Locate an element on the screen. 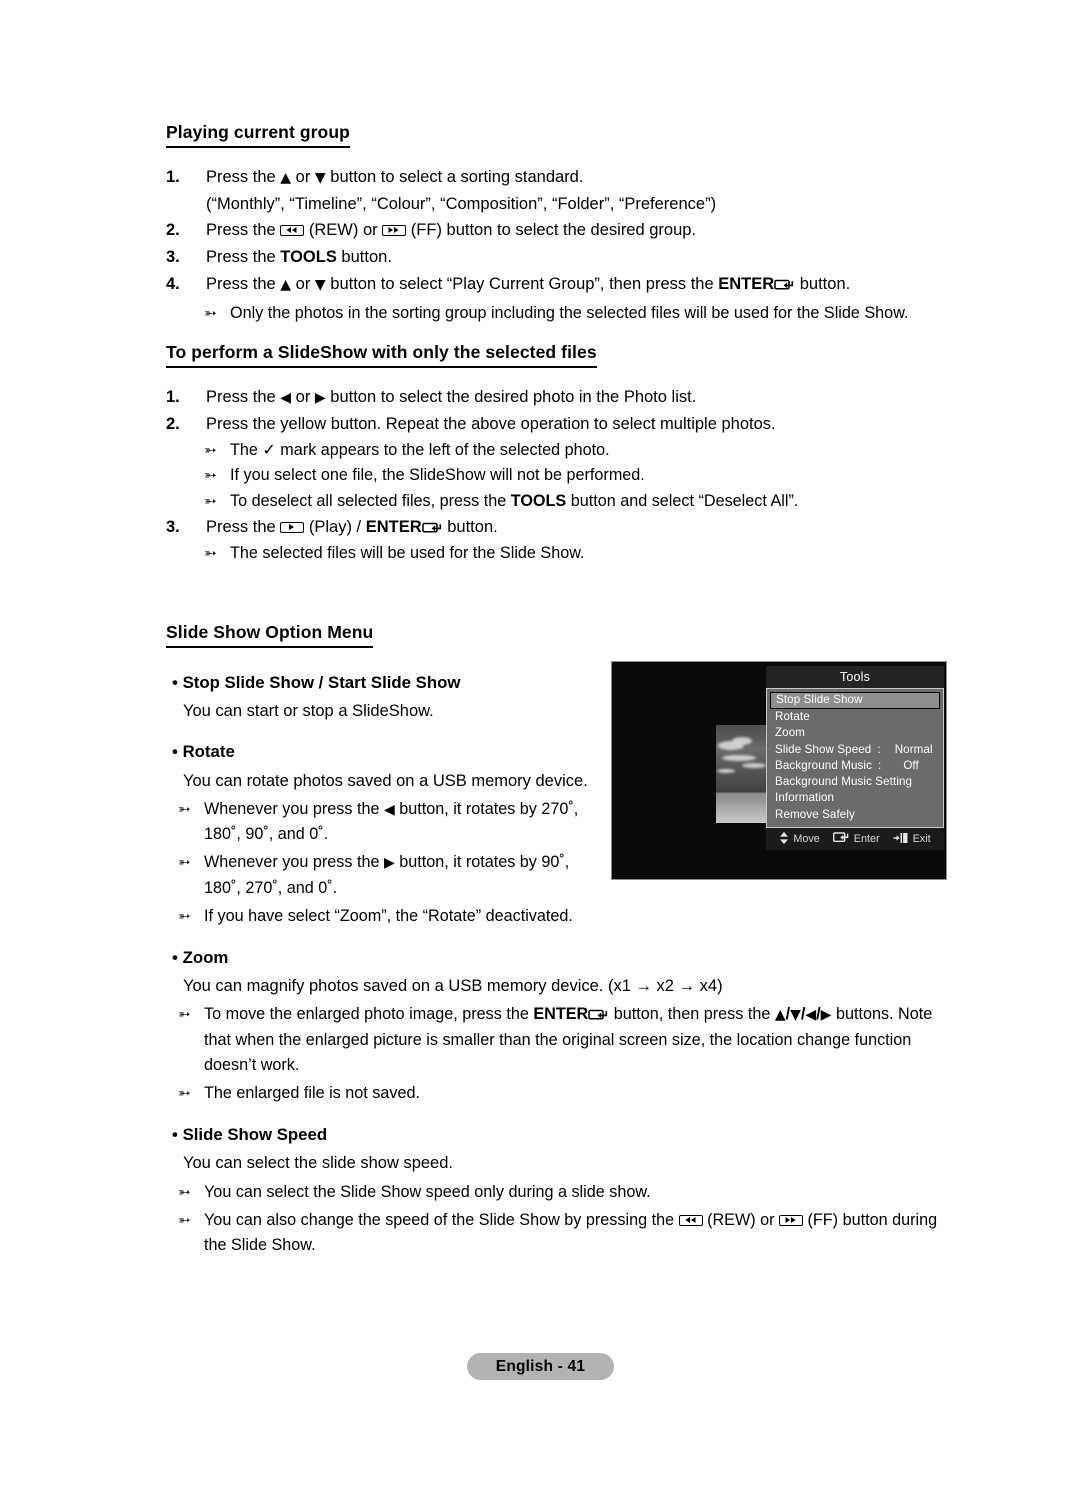  menu-item-colon: : is located at coordinates (879, 765).